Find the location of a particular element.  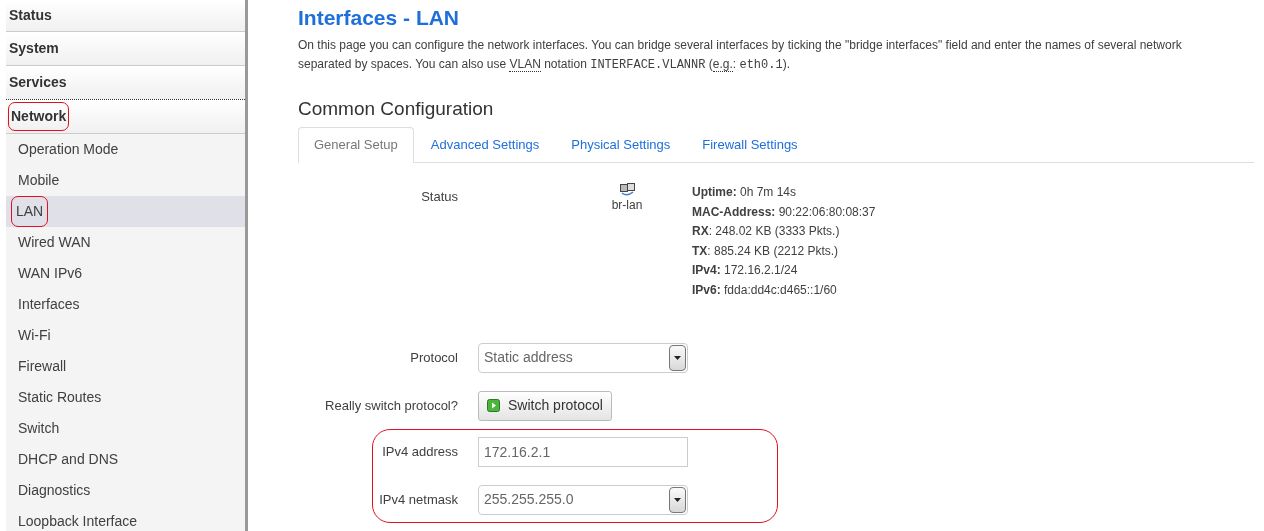

status-line: IPv4: 172.16.2.1/24 is located at coordinates (745, 271).